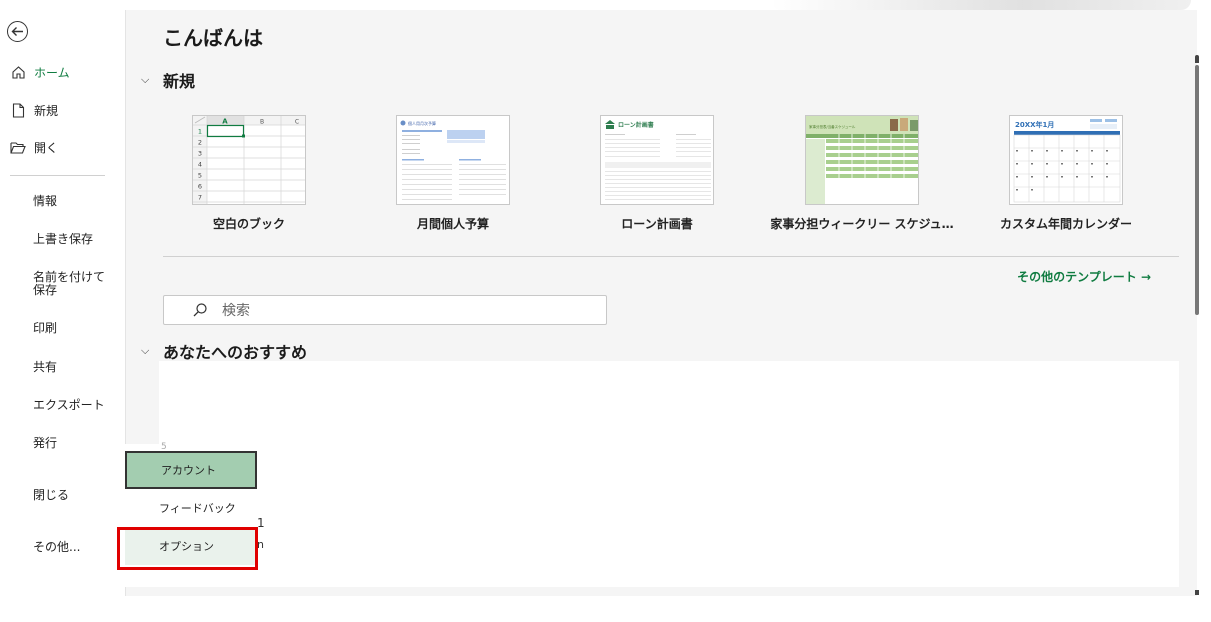 The height and width of the screenshot is (622, 1211). What do you see at coordinates (1197, 325) in the screenshot?
I see `vertical-scrollbar` at bounding box center [1197, 325].